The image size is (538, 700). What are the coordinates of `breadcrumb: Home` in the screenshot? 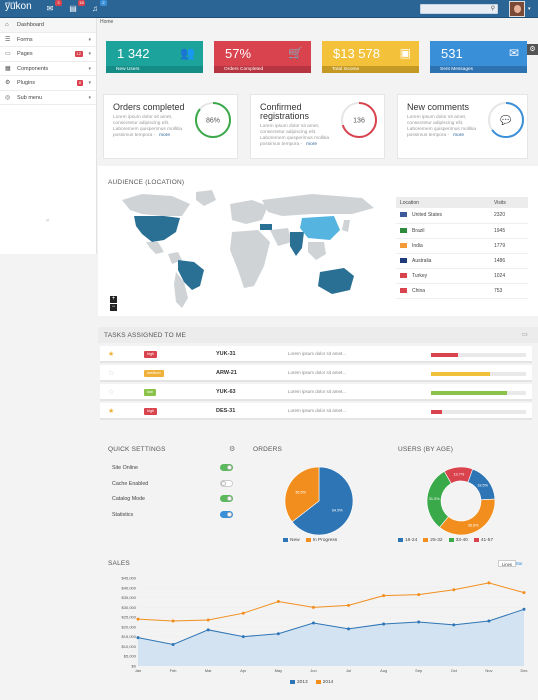 It's located at (106, 22).